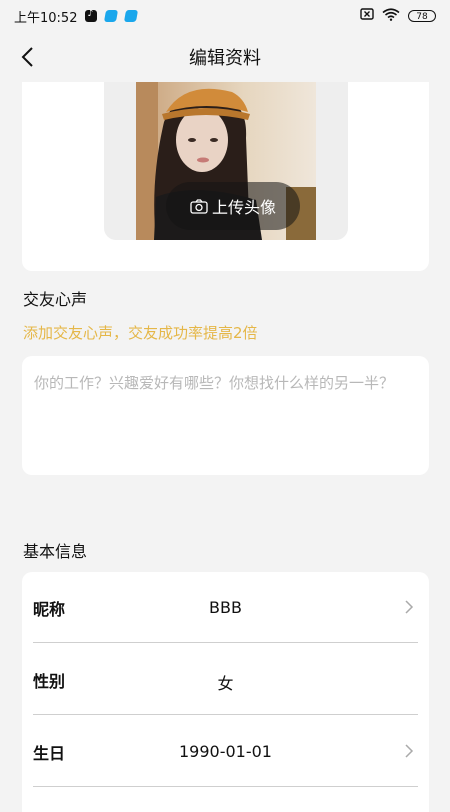 The height and width of the screenshot is (812, 450). Describe the element at coordinates (367, 16) in the screenshot. I see `sim-off-icon` at that location.